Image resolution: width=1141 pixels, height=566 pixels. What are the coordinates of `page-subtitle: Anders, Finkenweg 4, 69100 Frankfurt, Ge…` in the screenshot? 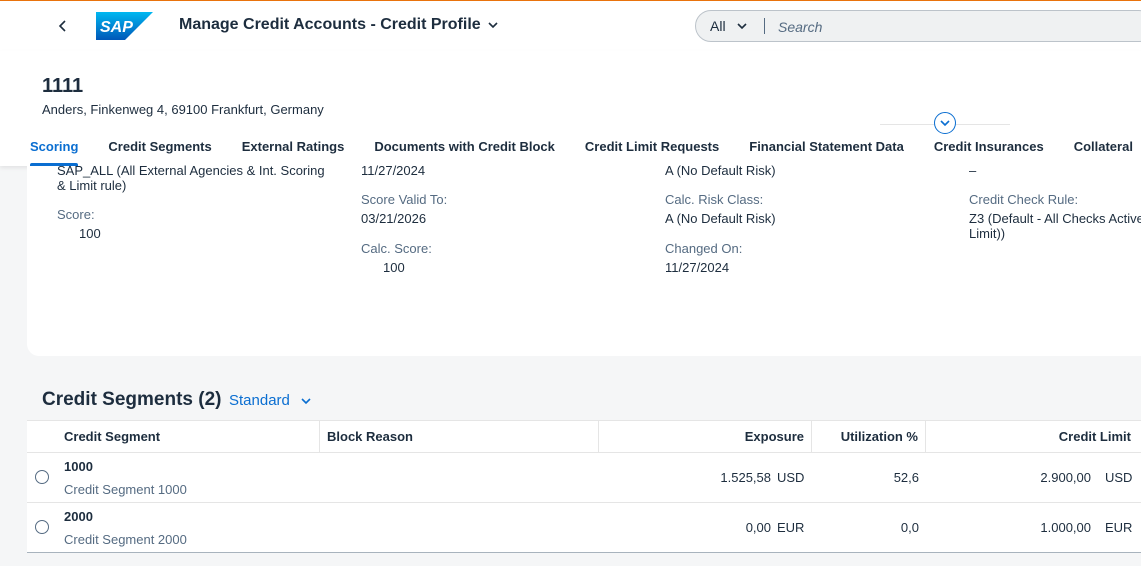 It's located at (183, 109).